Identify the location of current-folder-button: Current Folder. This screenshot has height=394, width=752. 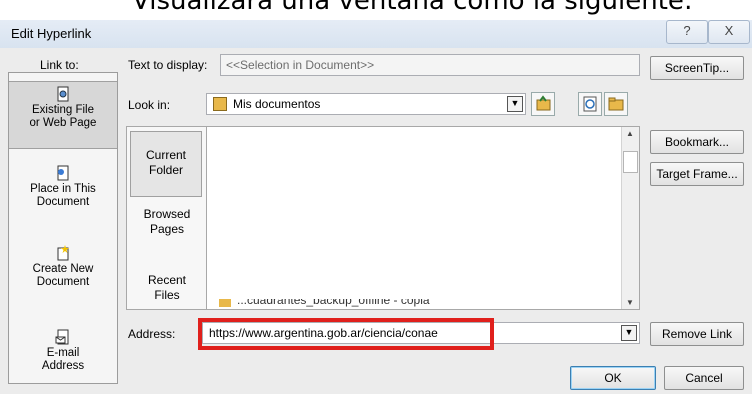
(166, 164).